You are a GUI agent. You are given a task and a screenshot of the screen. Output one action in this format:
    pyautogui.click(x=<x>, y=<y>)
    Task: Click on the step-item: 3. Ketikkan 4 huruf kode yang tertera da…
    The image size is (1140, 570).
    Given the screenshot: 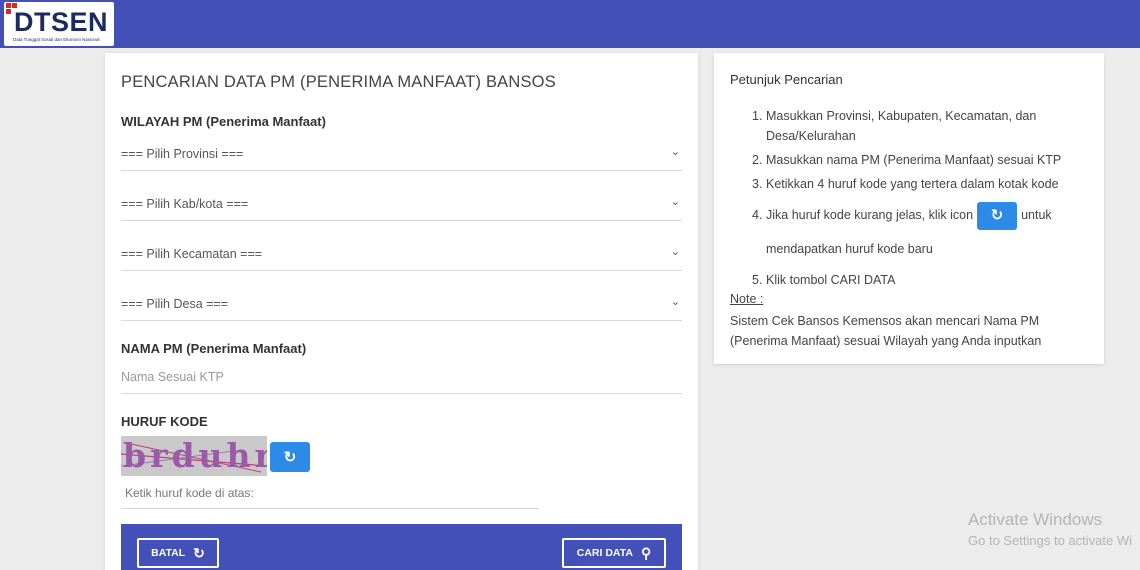 What is the action you would take?
    pyautogui.click(x=905, y=184)
    